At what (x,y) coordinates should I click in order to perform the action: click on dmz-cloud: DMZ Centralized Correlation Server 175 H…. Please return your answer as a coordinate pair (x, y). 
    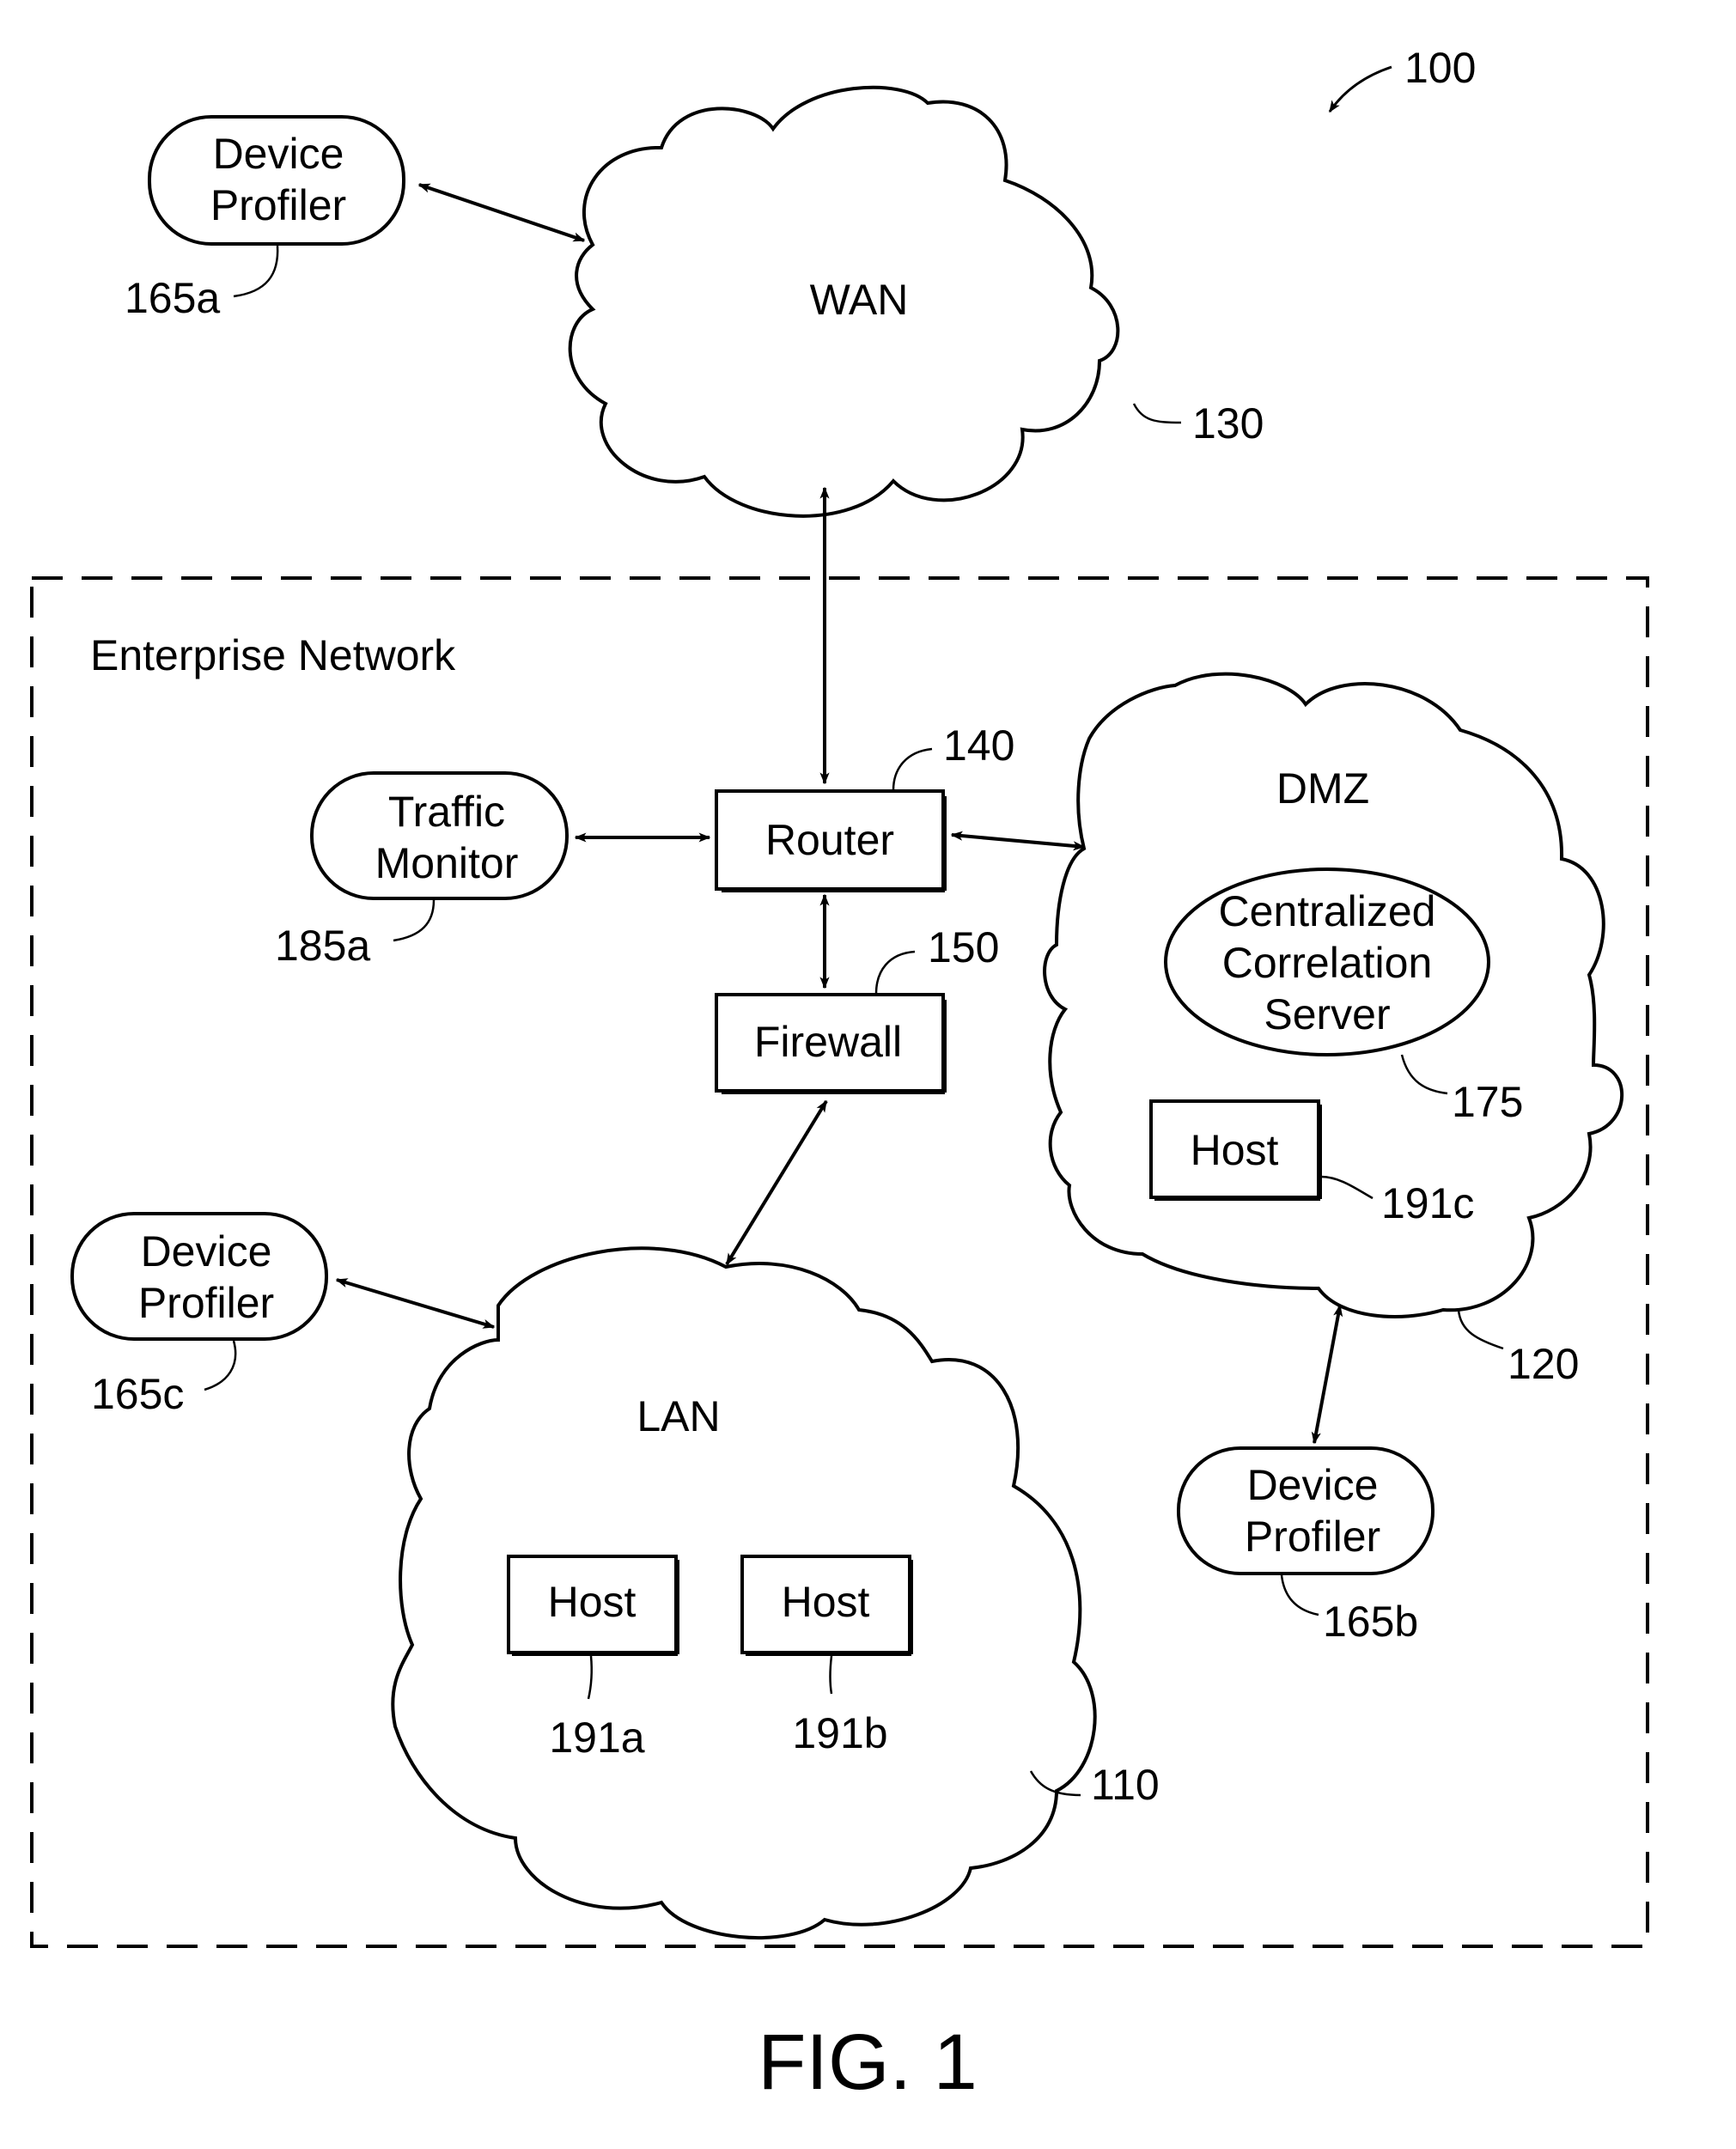
    Looking at the image, I should click on (1333, 1030).